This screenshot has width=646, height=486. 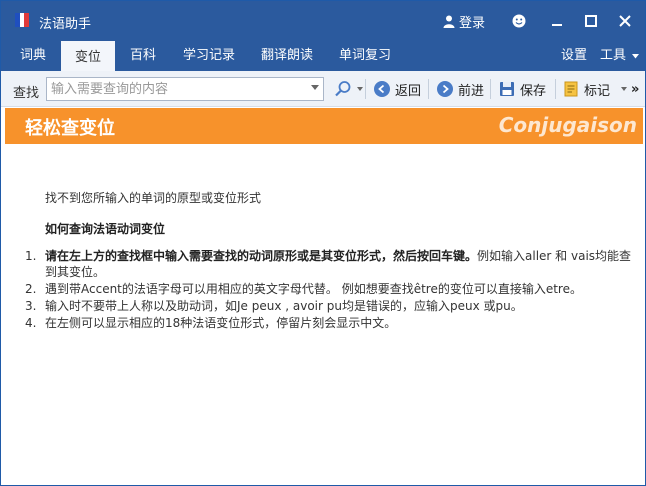 I want to click on title-bar: 法语助手 登录, so click(x=323, y=21).